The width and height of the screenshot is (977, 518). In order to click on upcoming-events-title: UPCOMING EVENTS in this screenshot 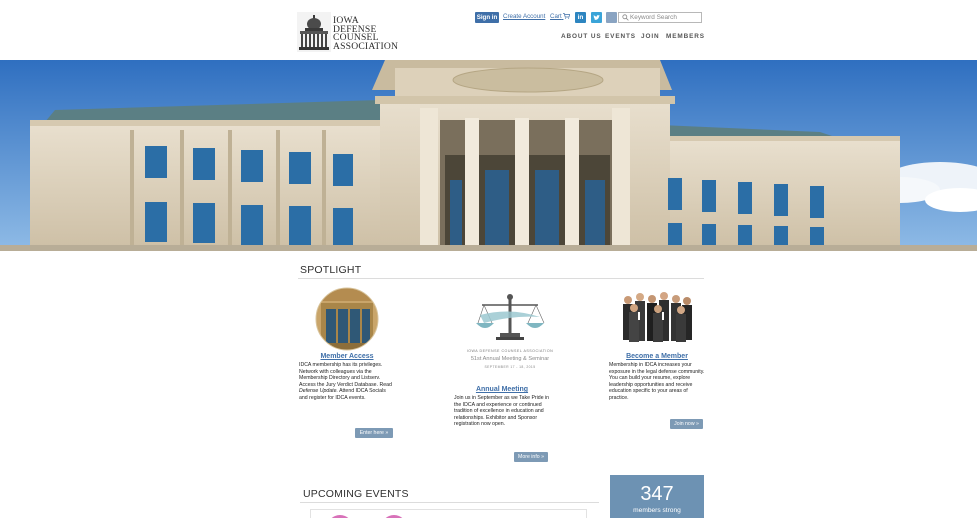, I will do `click(356, 494)`.